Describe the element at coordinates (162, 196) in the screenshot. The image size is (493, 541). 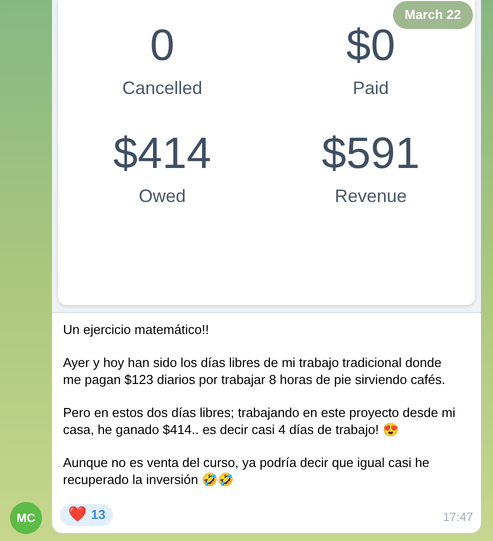
I see `stat-label: Owed` at that location.